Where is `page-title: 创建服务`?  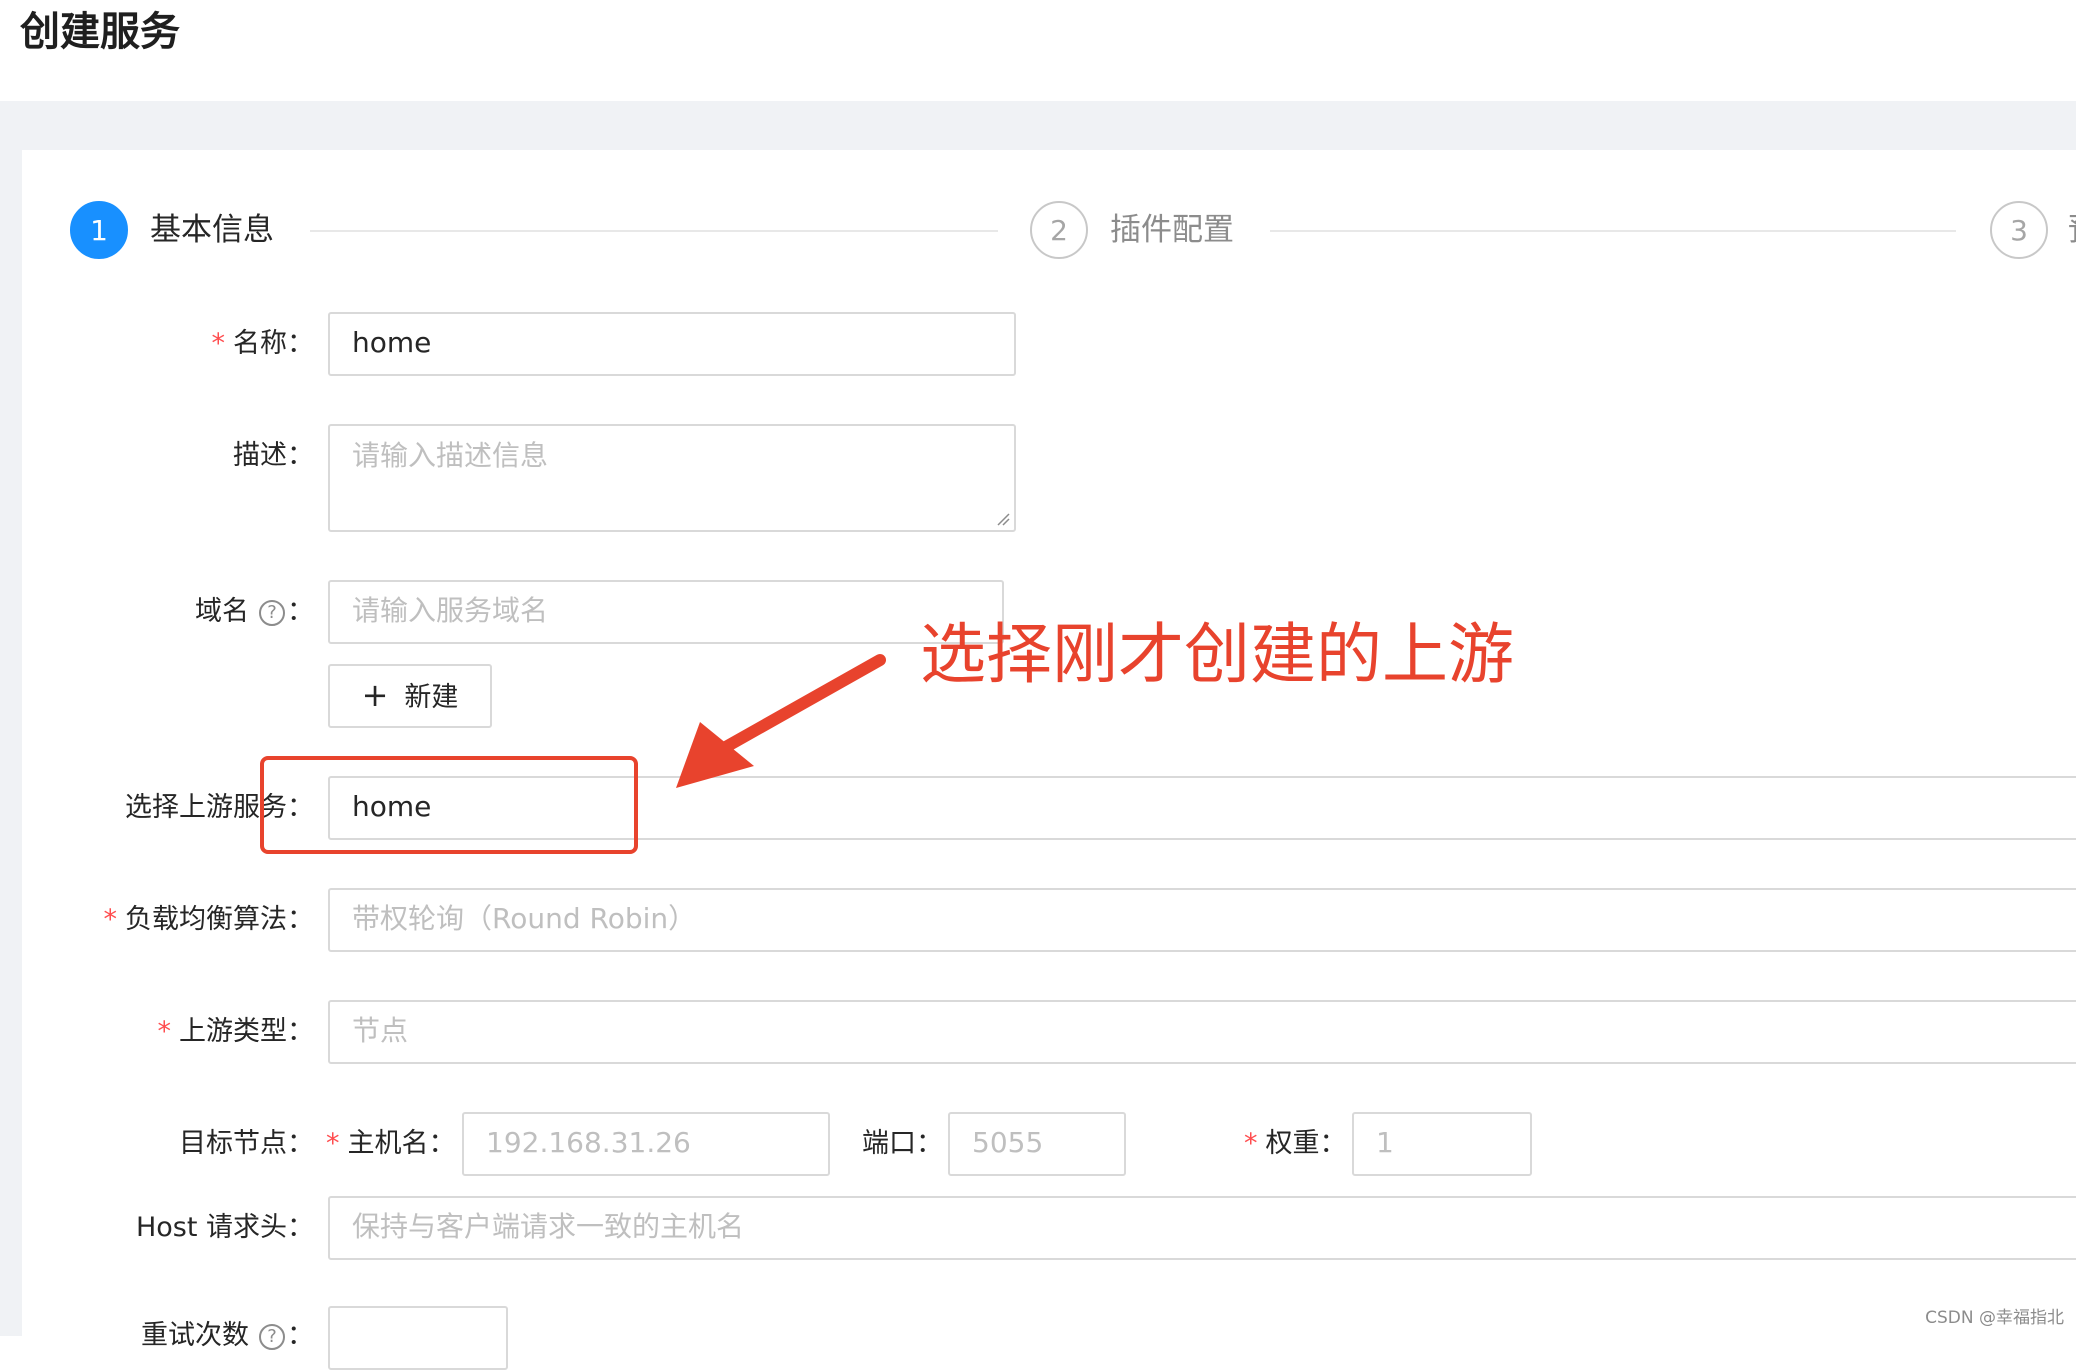
page-title: 创建服务 is located at coordinates (100, 32).